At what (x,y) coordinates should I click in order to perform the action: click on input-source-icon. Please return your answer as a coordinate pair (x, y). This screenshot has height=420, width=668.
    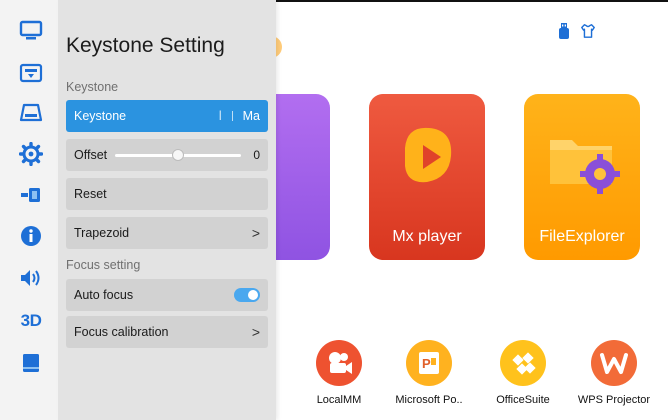
    Looking at the image, I should click on (31, 113).